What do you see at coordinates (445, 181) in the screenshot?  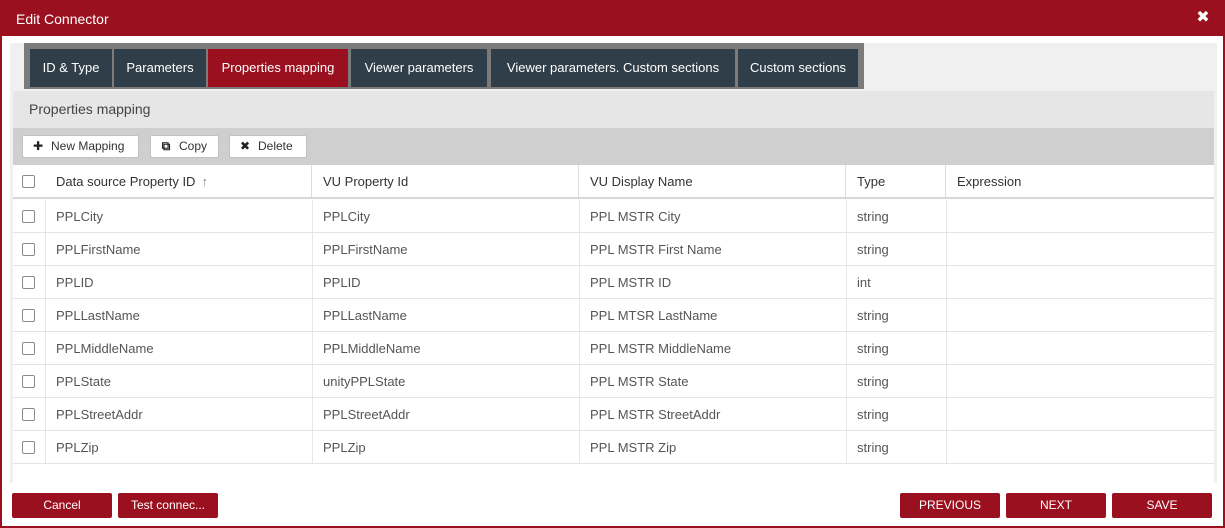 I see `column-header-vu-property-id: VU Property Id` at bounding box center [445, 181].